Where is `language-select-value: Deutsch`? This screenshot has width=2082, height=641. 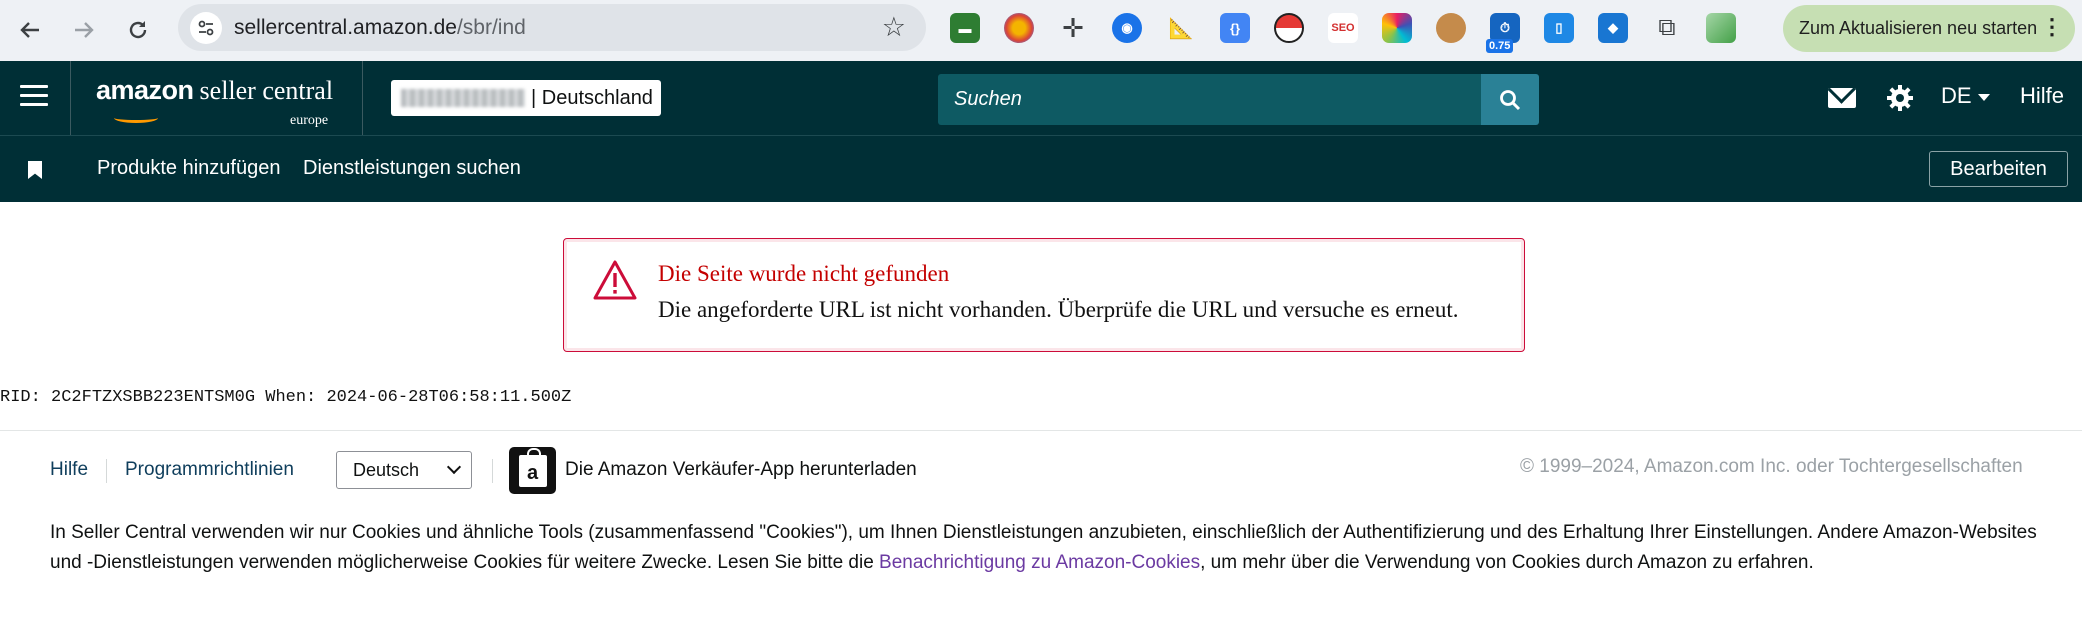 language-select-value: Deutsch is located at coordinates (386, 469).